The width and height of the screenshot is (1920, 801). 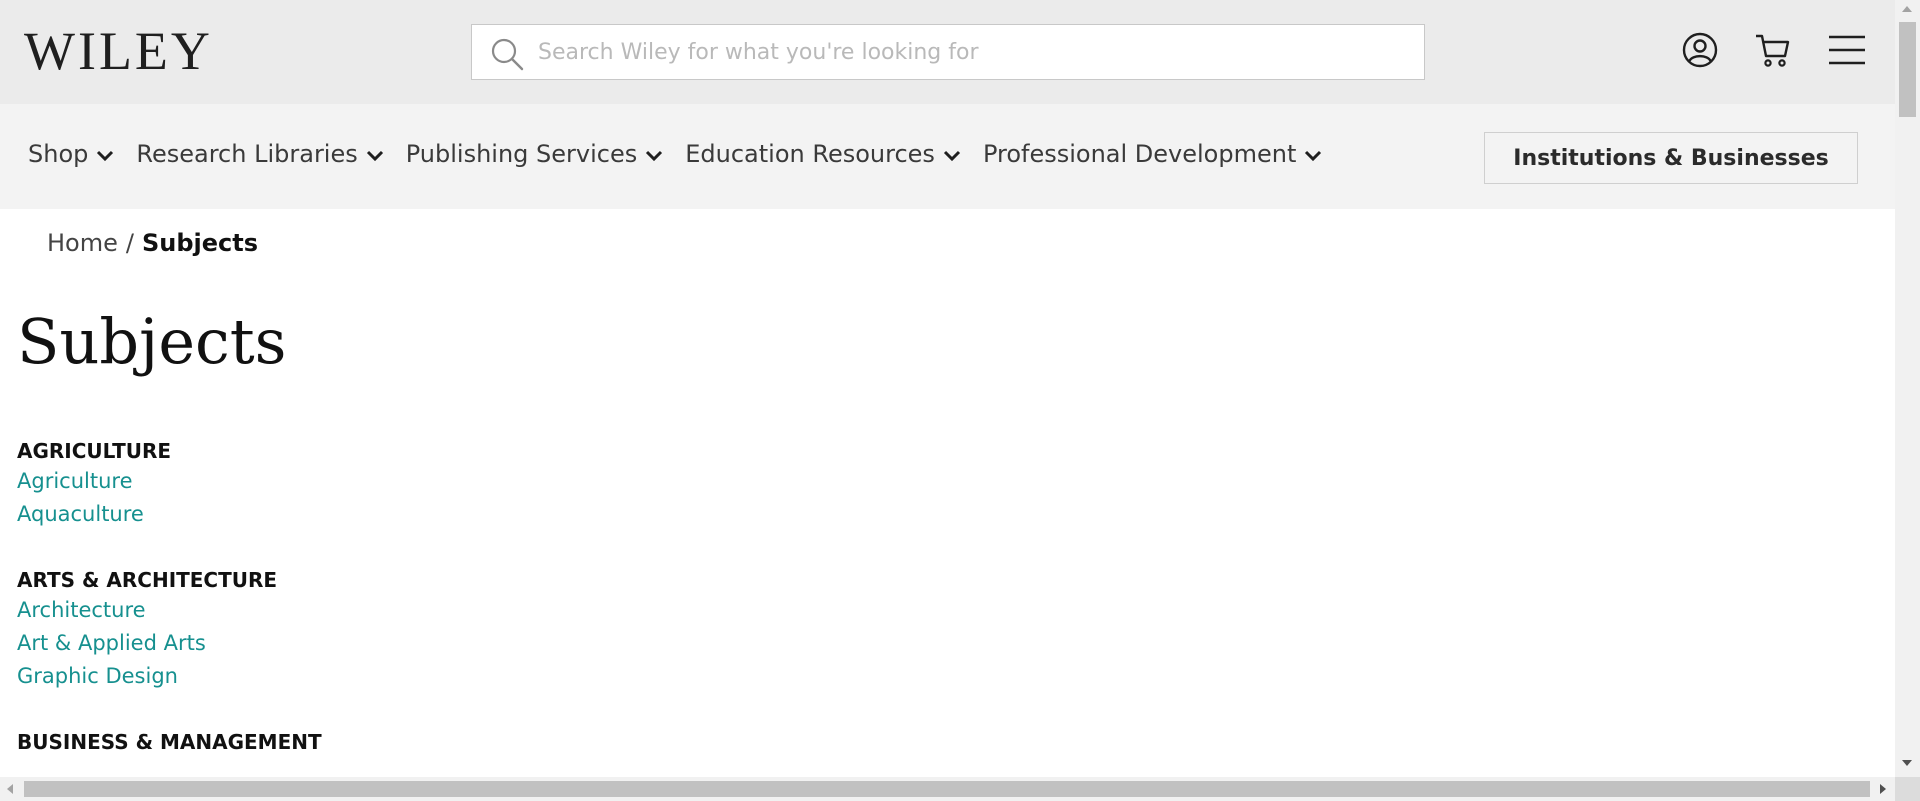 I want to click on nav-item-shop: Shop, so click(x=71, y=154).